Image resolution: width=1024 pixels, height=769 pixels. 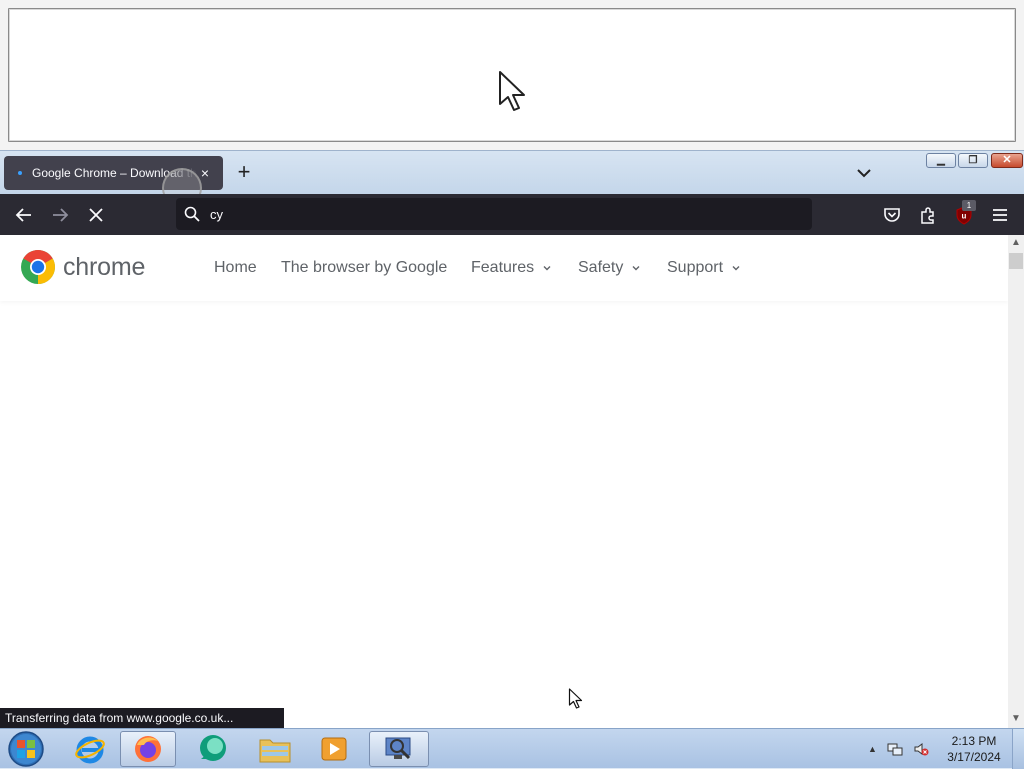 I want to click on nav-support: Support, so click(x=704, y=268).